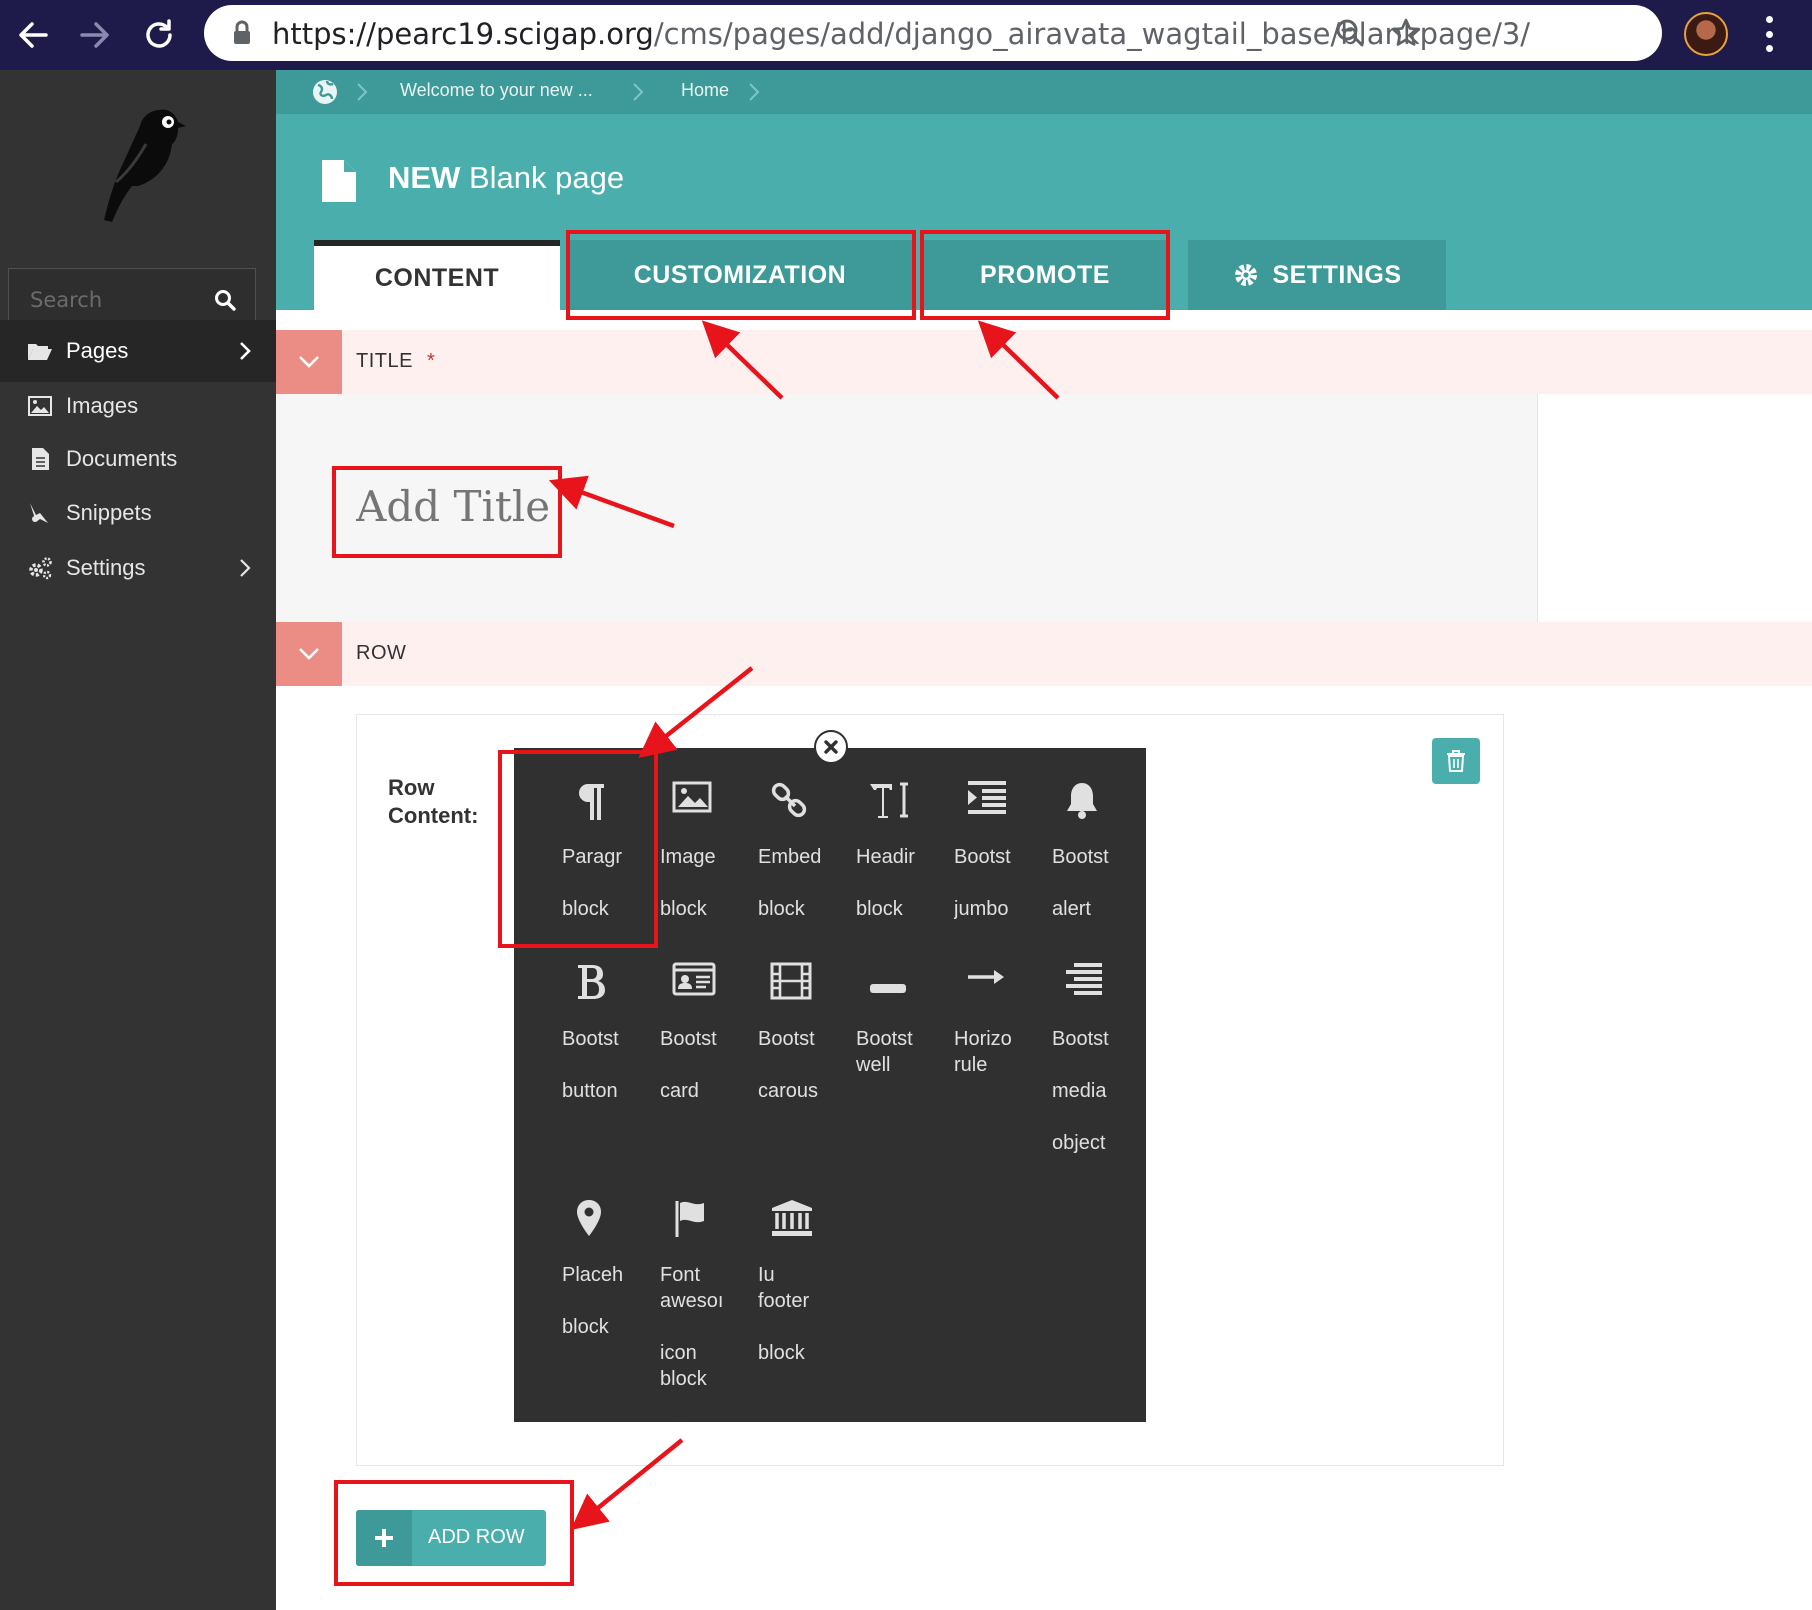 The width and height of the screenshot is (1812, 1610). What do you see at coordinates (1107, 804) in the screenshot?
I see `bell-icon` at bounding box center [1107, 804].